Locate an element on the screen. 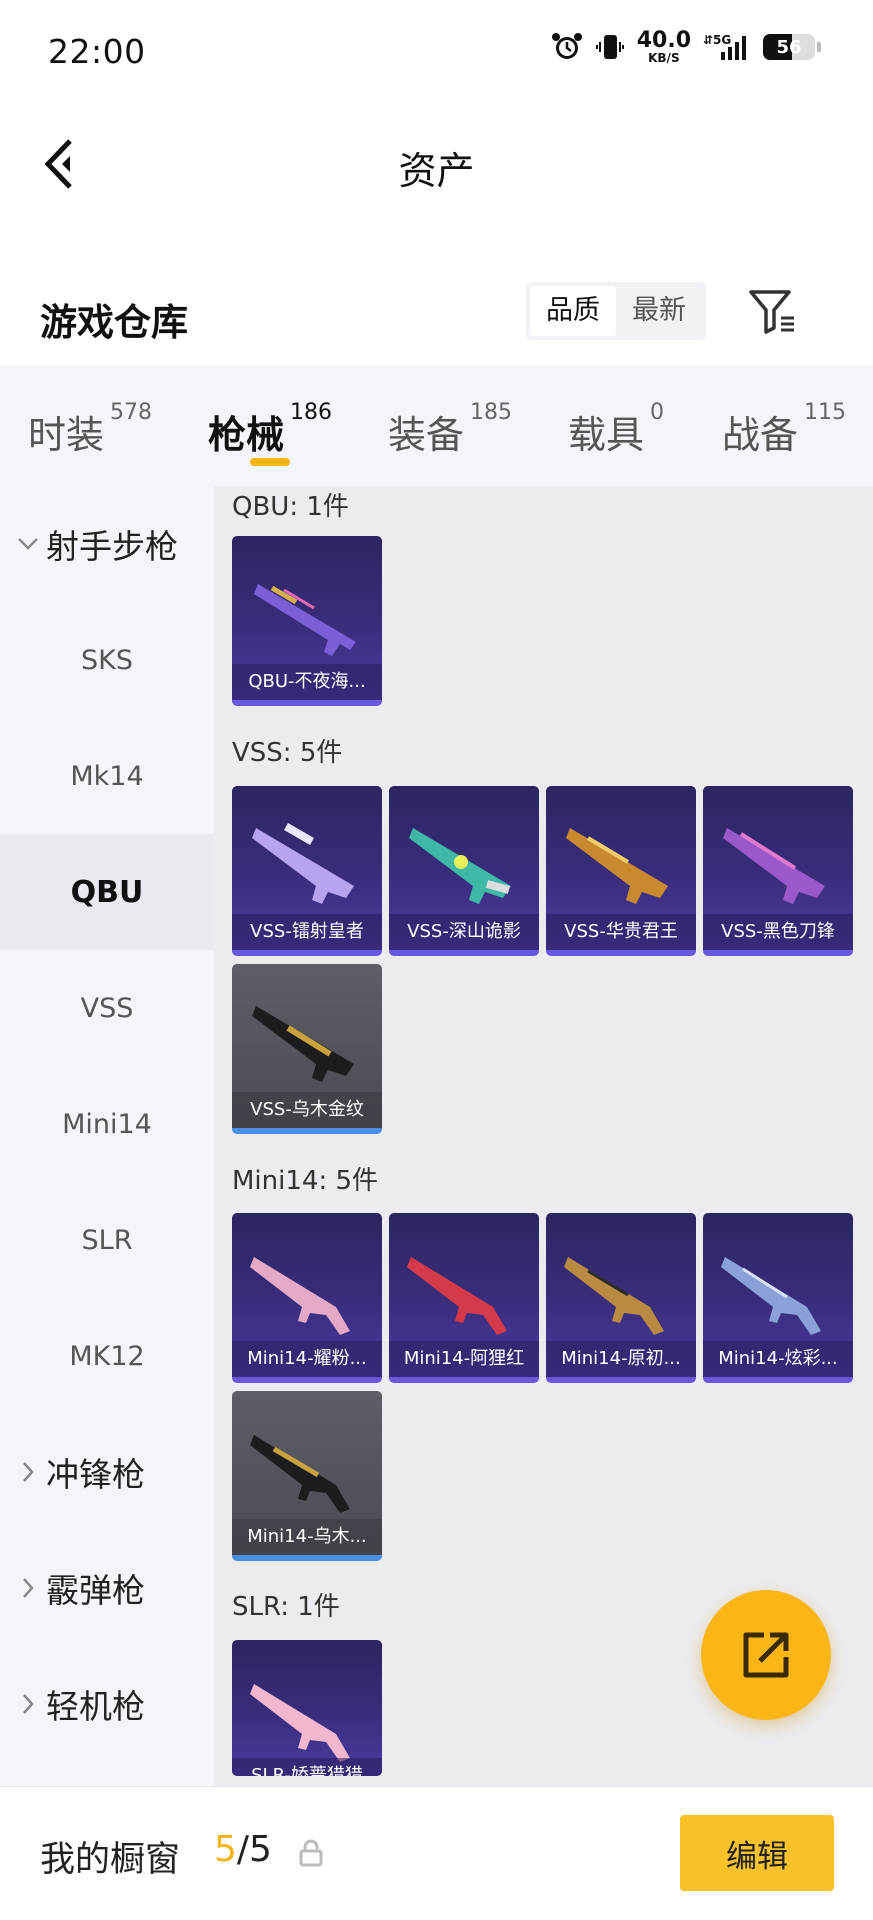 This screenshot has width=873, height=1920. tab-label: 装备 is located at coordinates (426, 435).